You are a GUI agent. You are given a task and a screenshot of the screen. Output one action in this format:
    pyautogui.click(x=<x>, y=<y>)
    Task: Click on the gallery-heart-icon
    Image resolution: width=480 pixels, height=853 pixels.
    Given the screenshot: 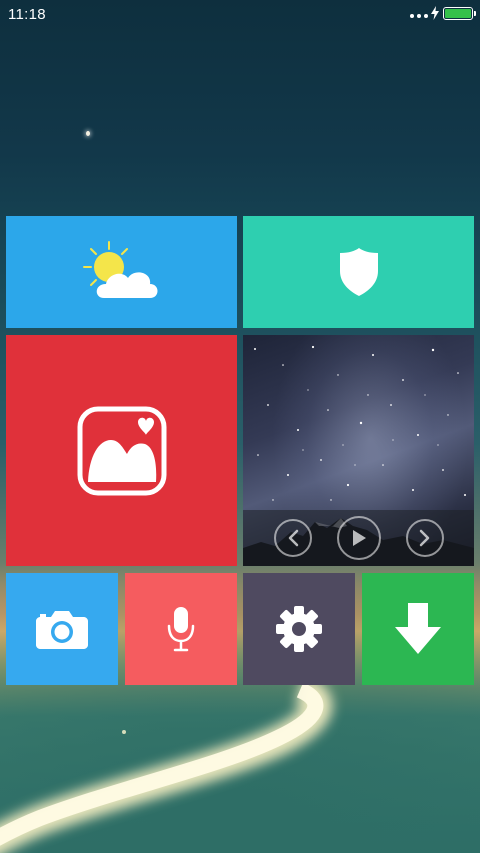 What is the action you would take?
    pyautogui.click(x=121, y=450)
    